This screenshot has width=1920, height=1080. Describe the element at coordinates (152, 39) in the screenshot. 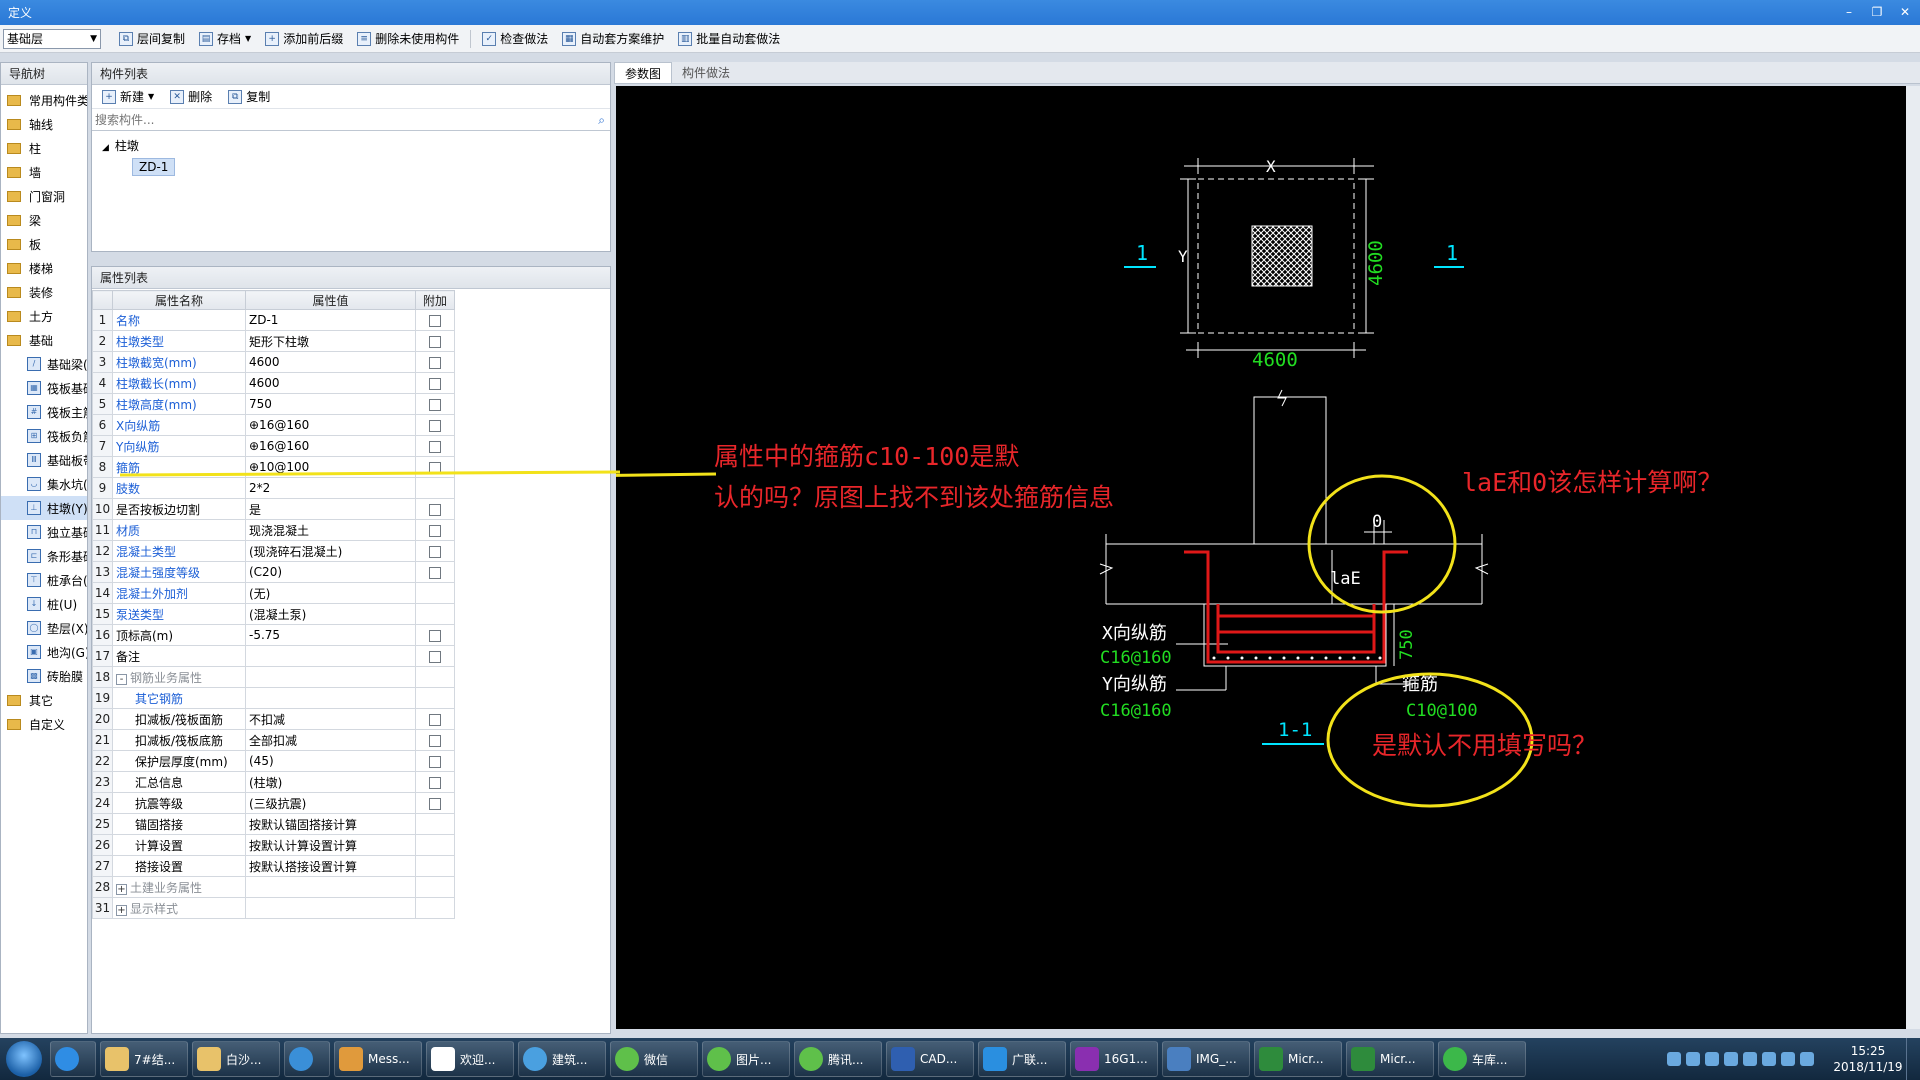

I see `copy-between-floors-button: ⧉ 层间复制` at that location.